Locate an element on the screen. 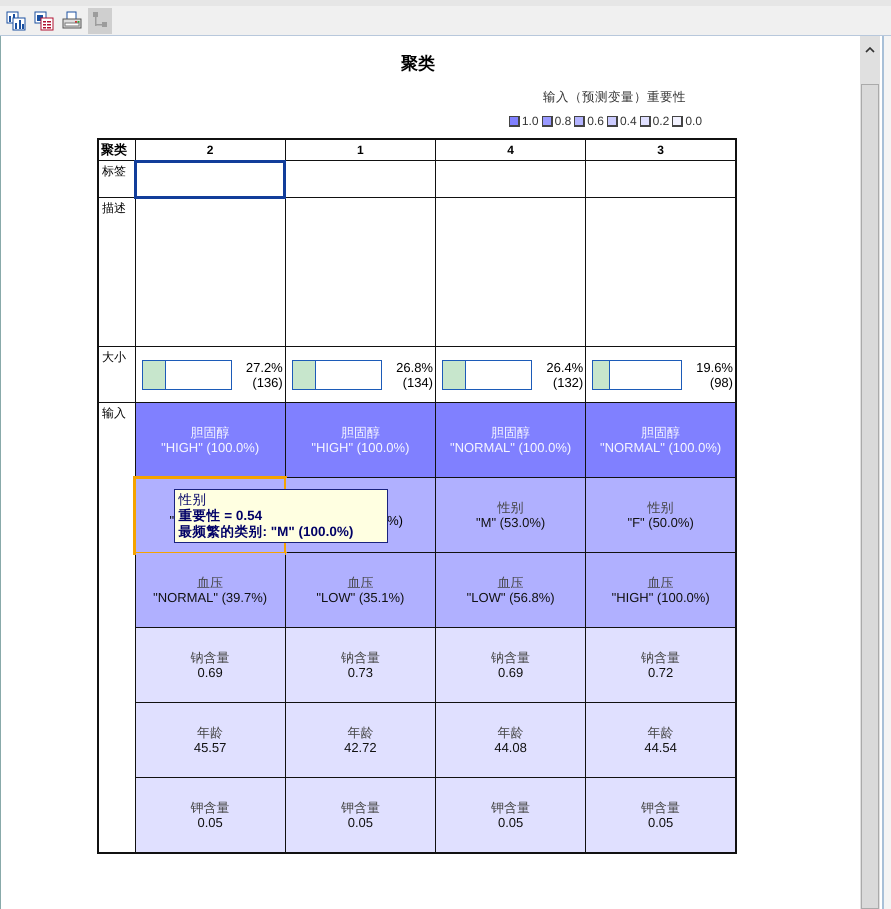 This screenshot has width=891, height=909. size-count: (132) is located at coordinates (568, 382).